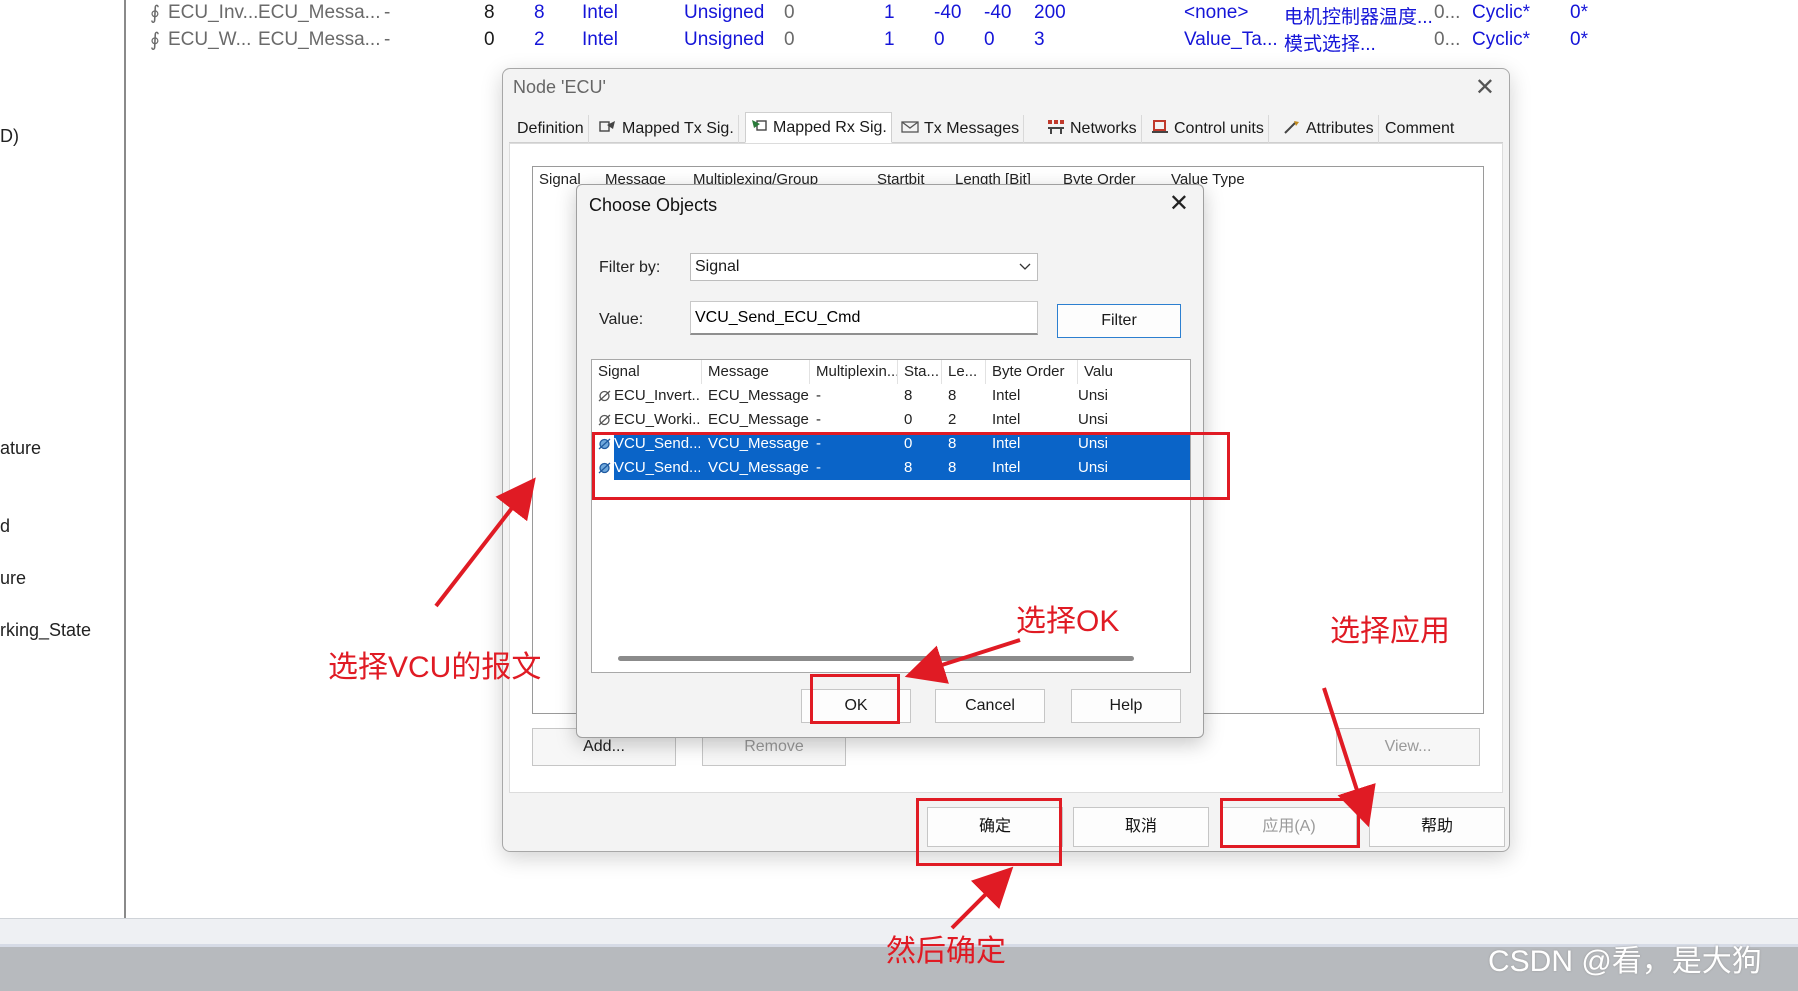 This screenshot has width=1798, height=991. Describe the element at coordinates (1625, 961) in the screenshot. I see `watermark: CSDN @看，是大狗` at that location.